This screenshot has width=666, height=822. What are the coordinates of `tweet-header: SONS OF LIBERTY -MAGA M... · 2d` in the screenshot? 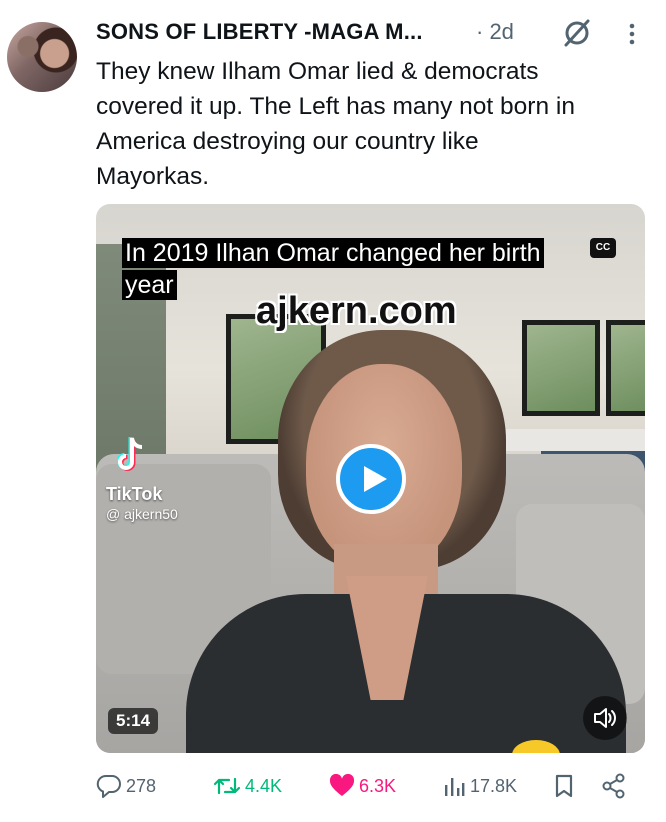 It's located at (381, 33).